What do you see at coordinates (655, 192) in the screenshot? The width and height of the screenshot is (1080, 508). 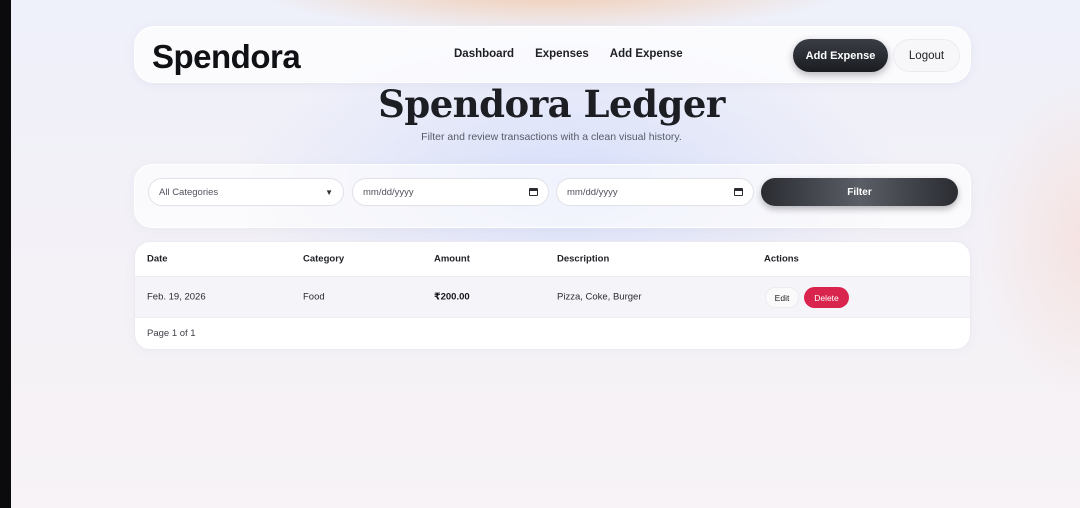 I see `end-date-input: mm/dd/yyyy` at bounding box center [655, 192].